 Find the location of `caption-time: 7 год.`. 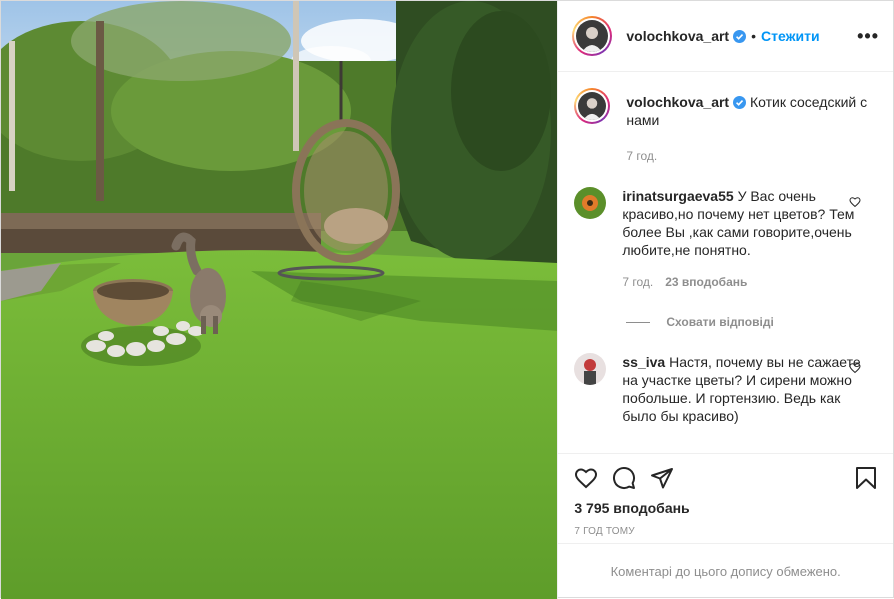

caption-time: 7 год. is located at coordinates (641, 156).